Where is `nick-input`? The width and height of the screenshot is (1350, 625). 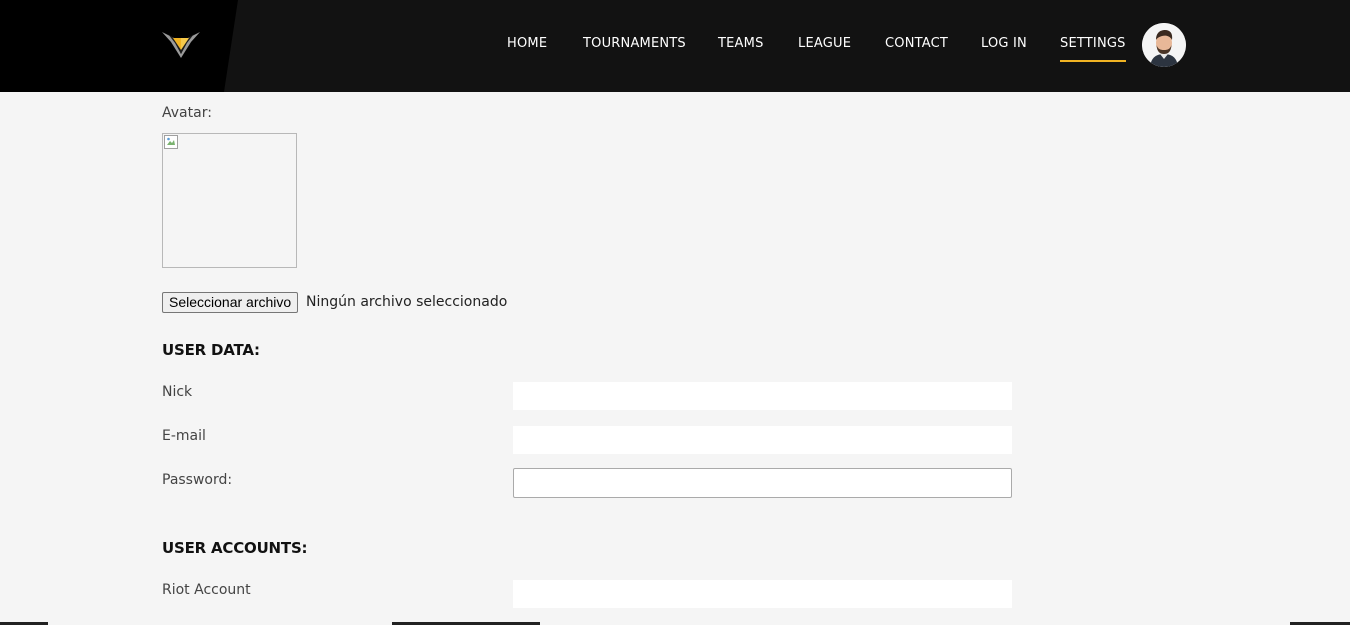
nick-input is located at coordinates (762, 396).